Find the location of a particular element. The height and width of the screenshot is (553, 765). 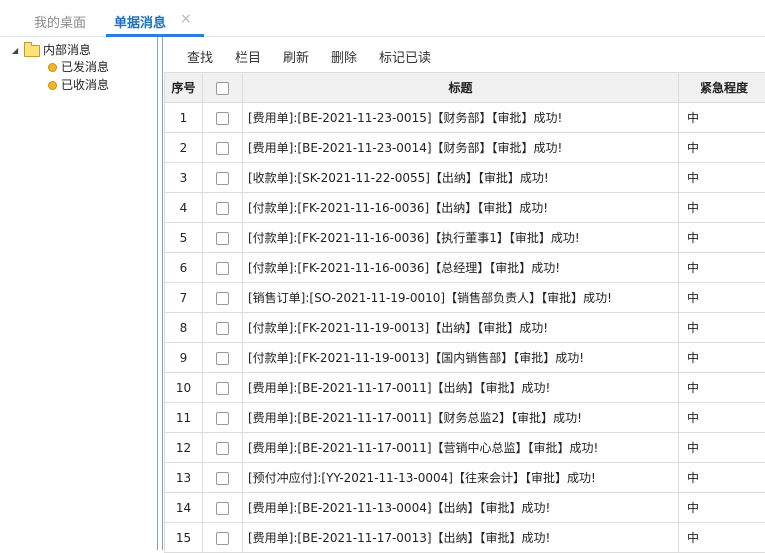

header-title: 标题 is located at coordinates (461, 88).